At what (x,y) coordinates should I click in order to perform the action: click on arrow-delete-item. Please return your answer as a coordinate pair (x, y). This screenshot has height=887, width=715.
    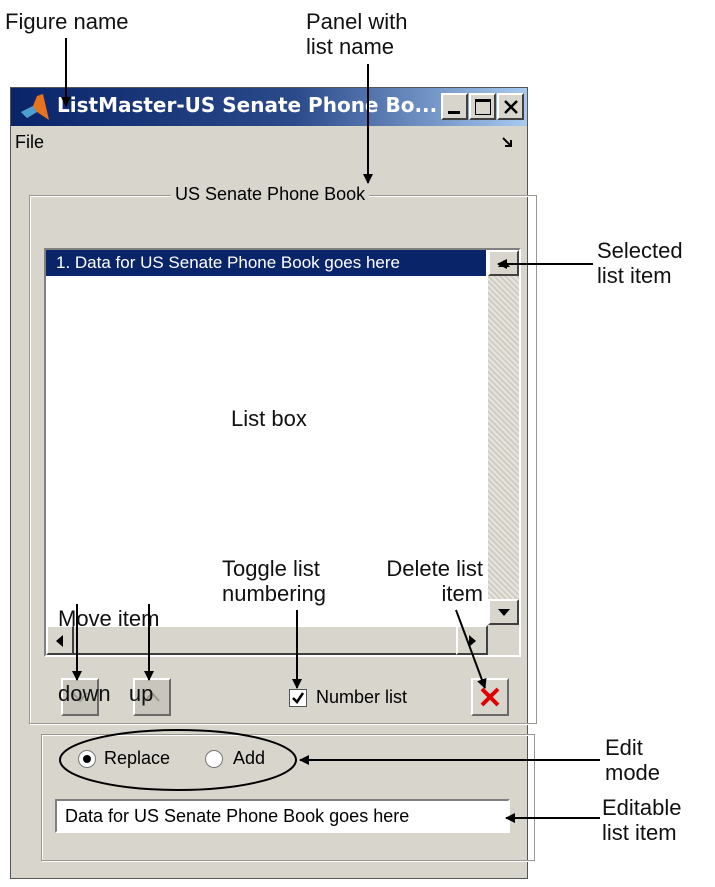
    Looking at the image, I should click on (471, 649).